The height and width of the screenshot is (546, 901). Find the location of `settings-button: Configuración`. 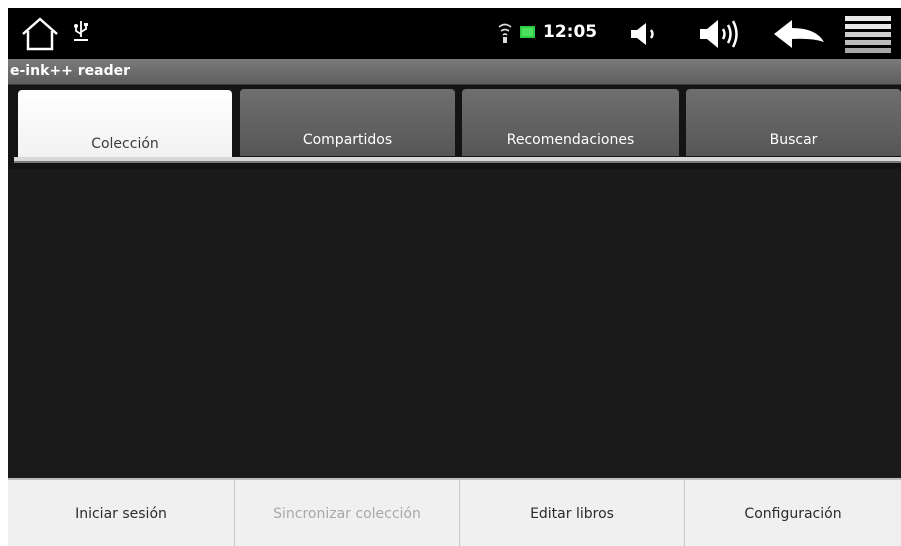

settings-button: Configuración is located at coordinates (793, 513).